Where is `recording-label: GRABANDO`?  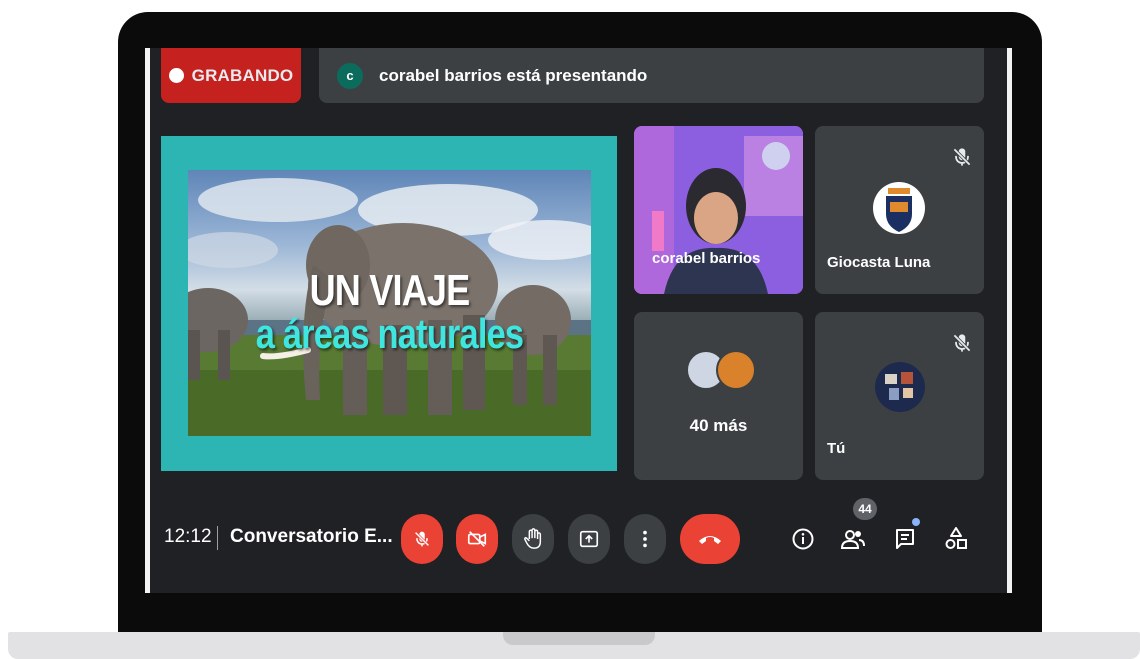
recording-label: GRABANDO is located at coordinates (242, 75).